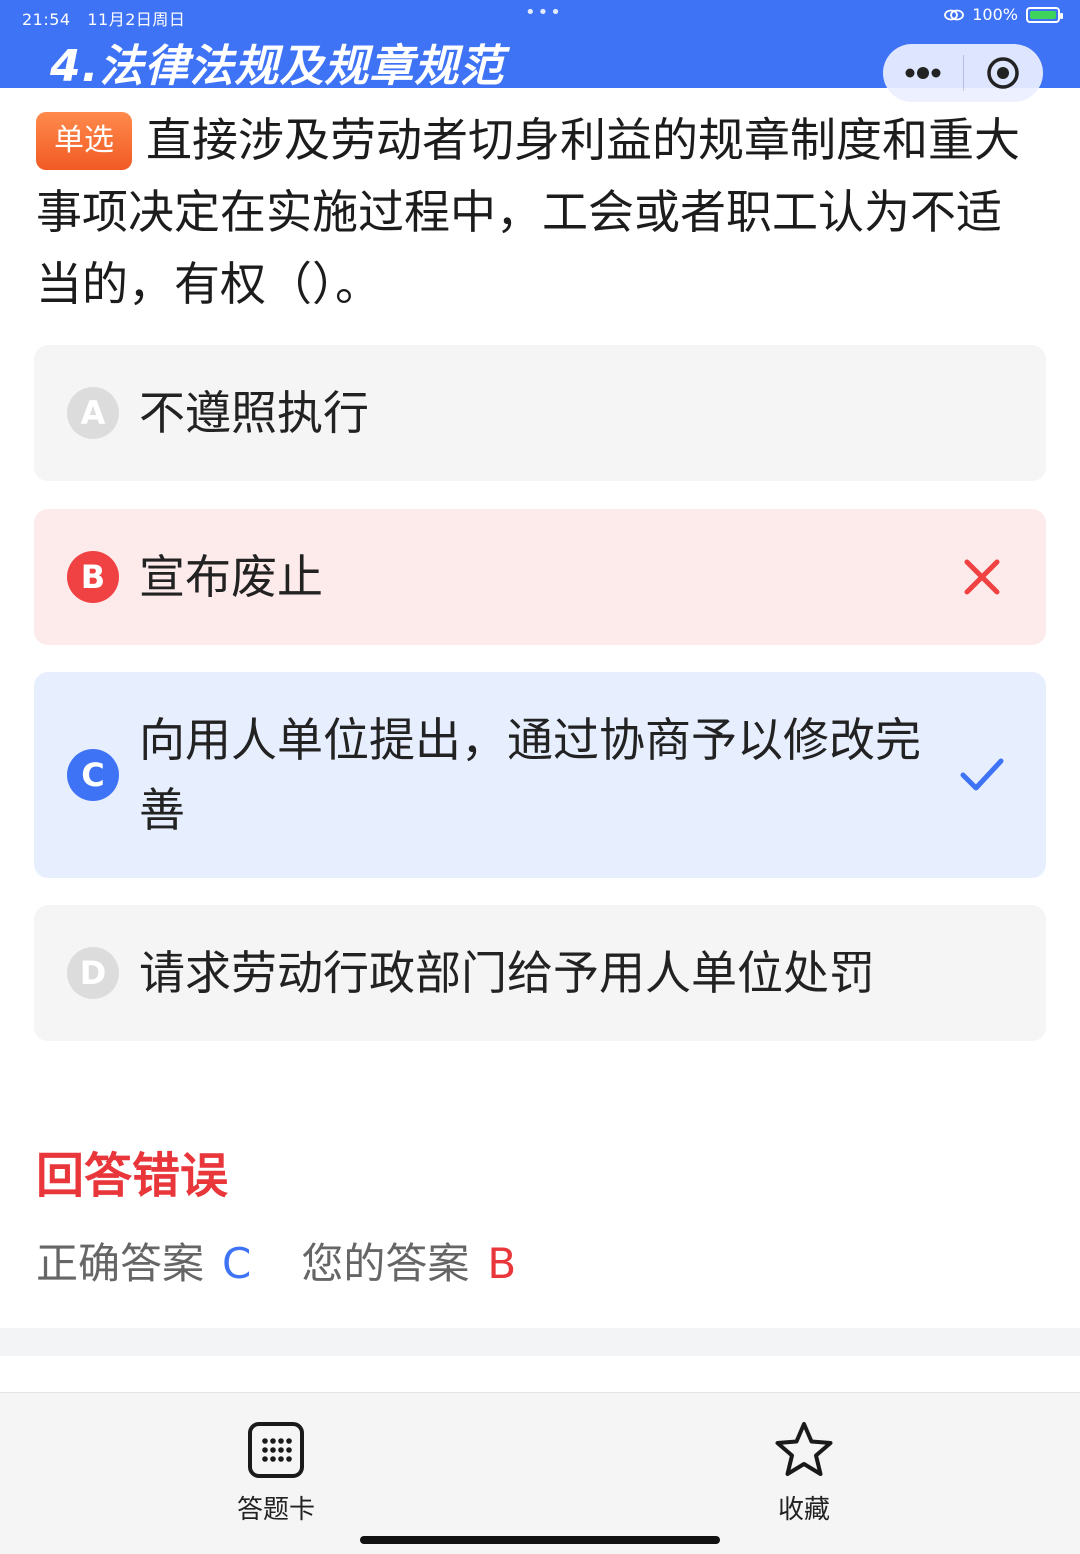  Describe the element at coordinates (544, 12) in the screenshot. I see `status-multitask-dots: •••` at that location.